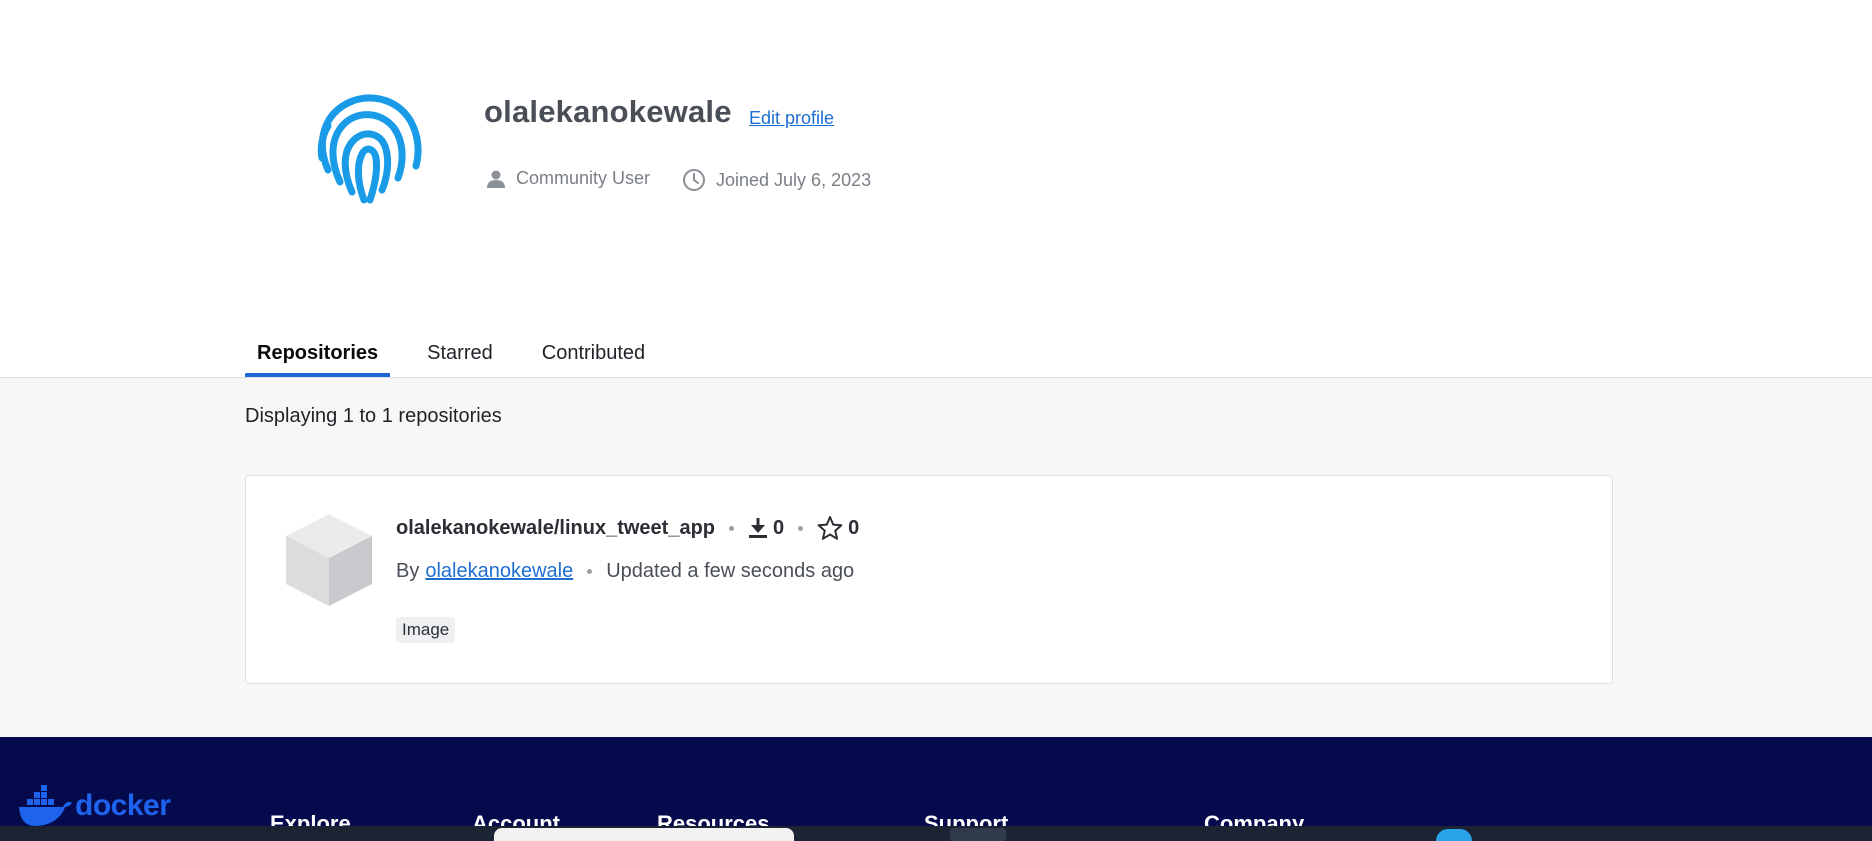 This screenshot has height=841, width=1872. I want to click on download-count: 0, so click(766, 528).